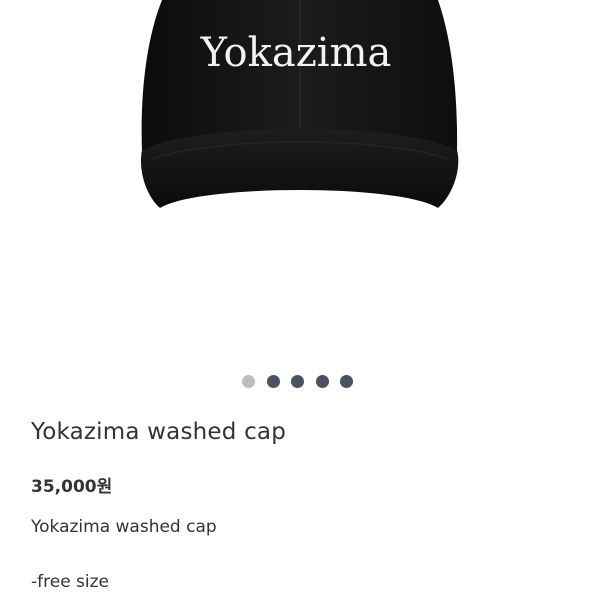  I want to click on cap-brim, so click(299, 168).